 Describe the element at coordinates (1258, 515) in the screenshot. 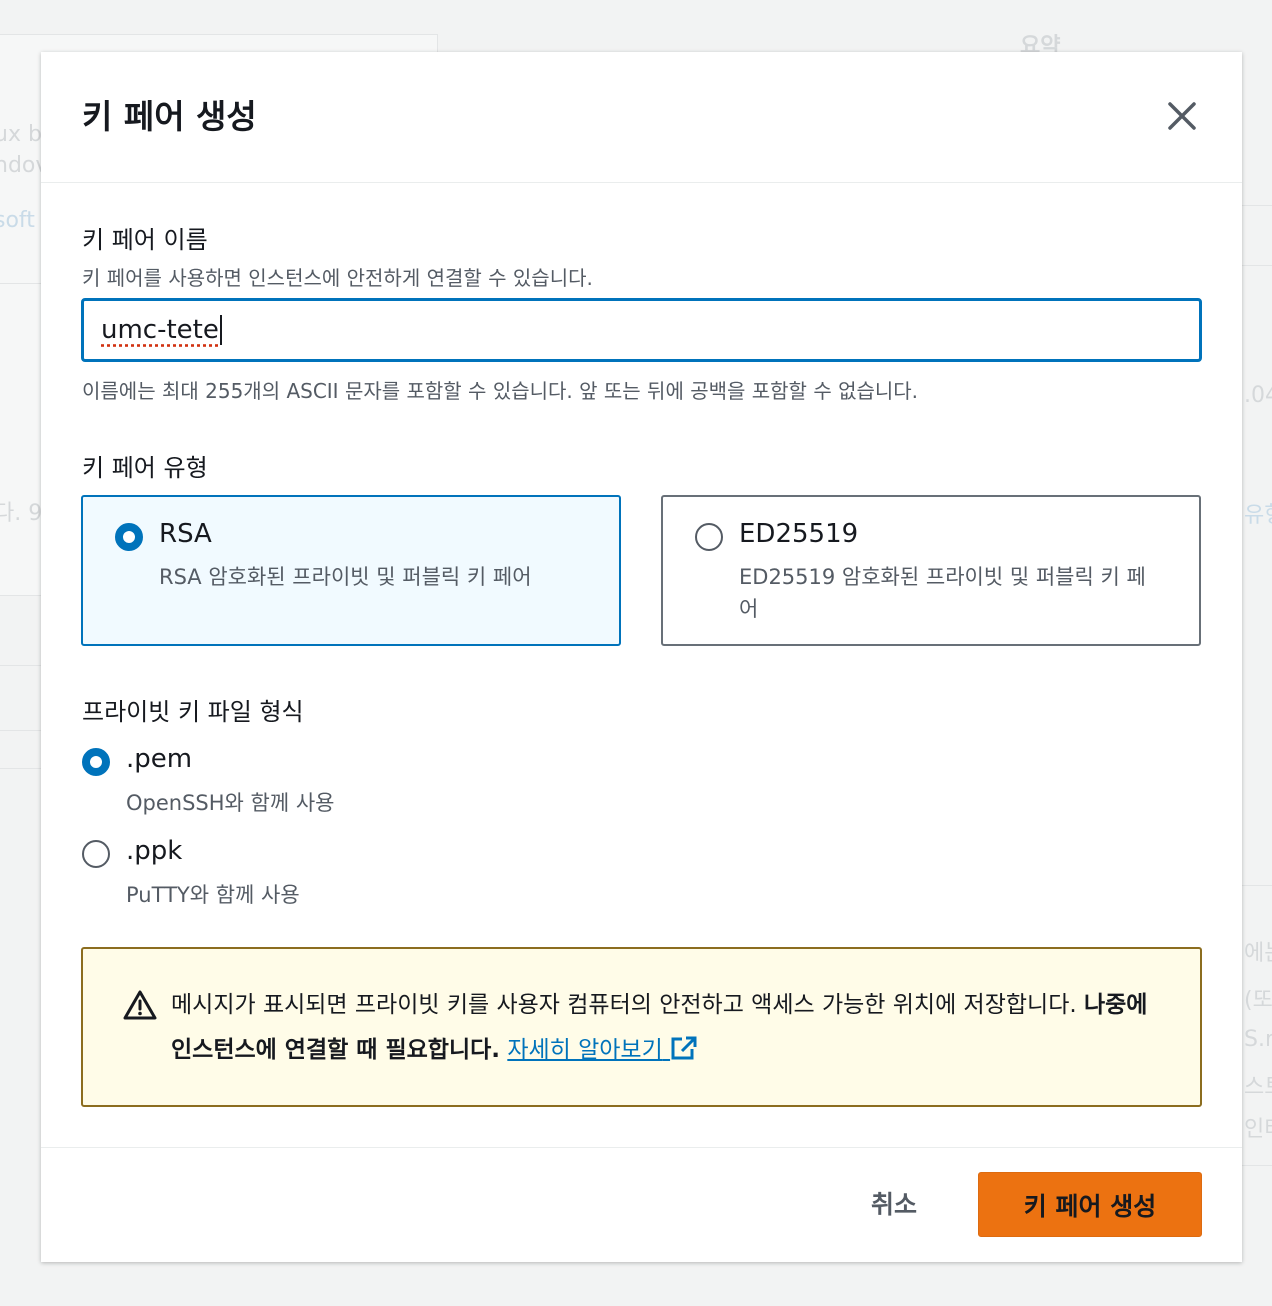

I see `background-text: 유형` at that location.